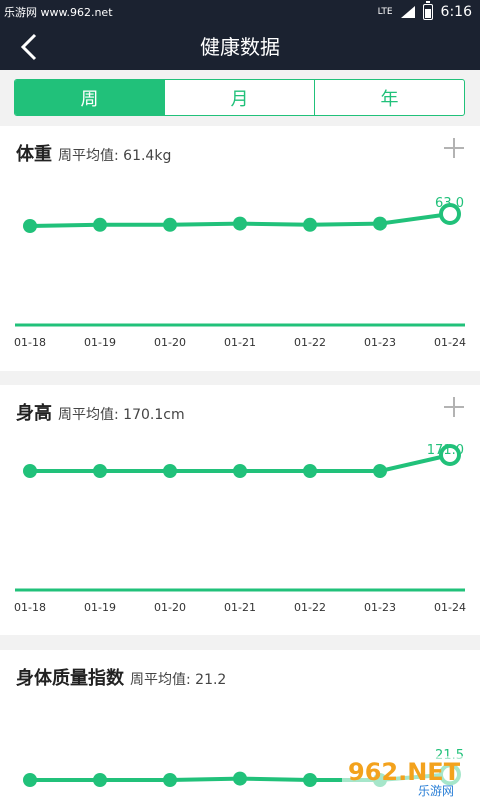 This screenshot has height=800, width=480. What do you see at coordinates (456, 12) in the screenshot?
I see `clock: 6:16` at bounding box center [456, 12].